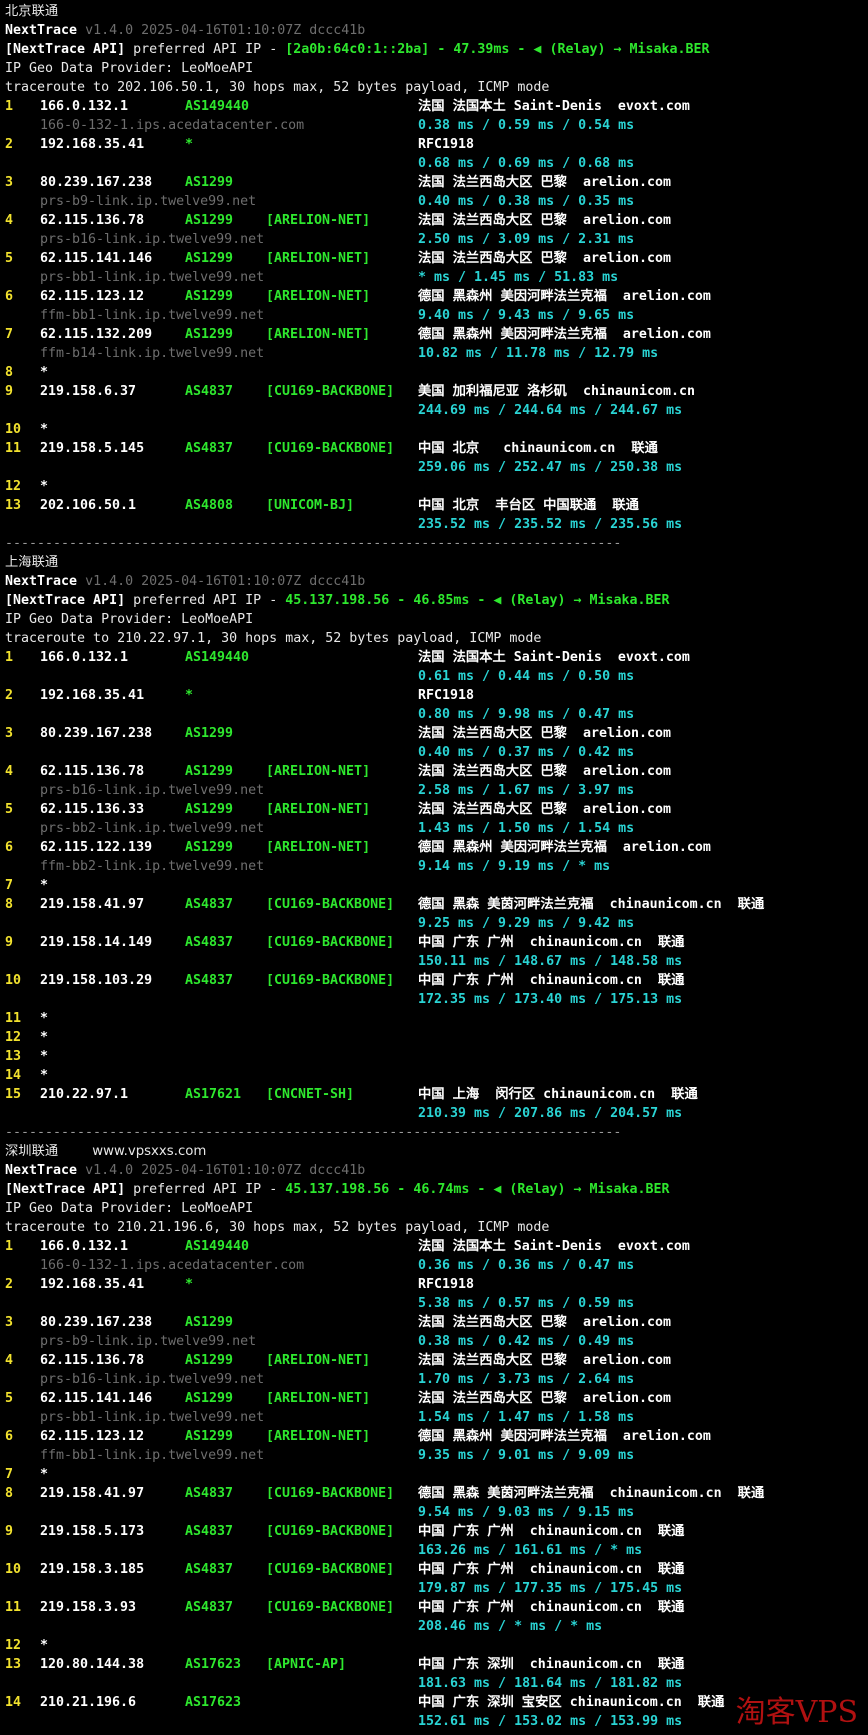 Image resolution: width=868 pixels, height=1735 pixels. I want to click on hop-ip: 120.80.144.38, so click(92, 1664).